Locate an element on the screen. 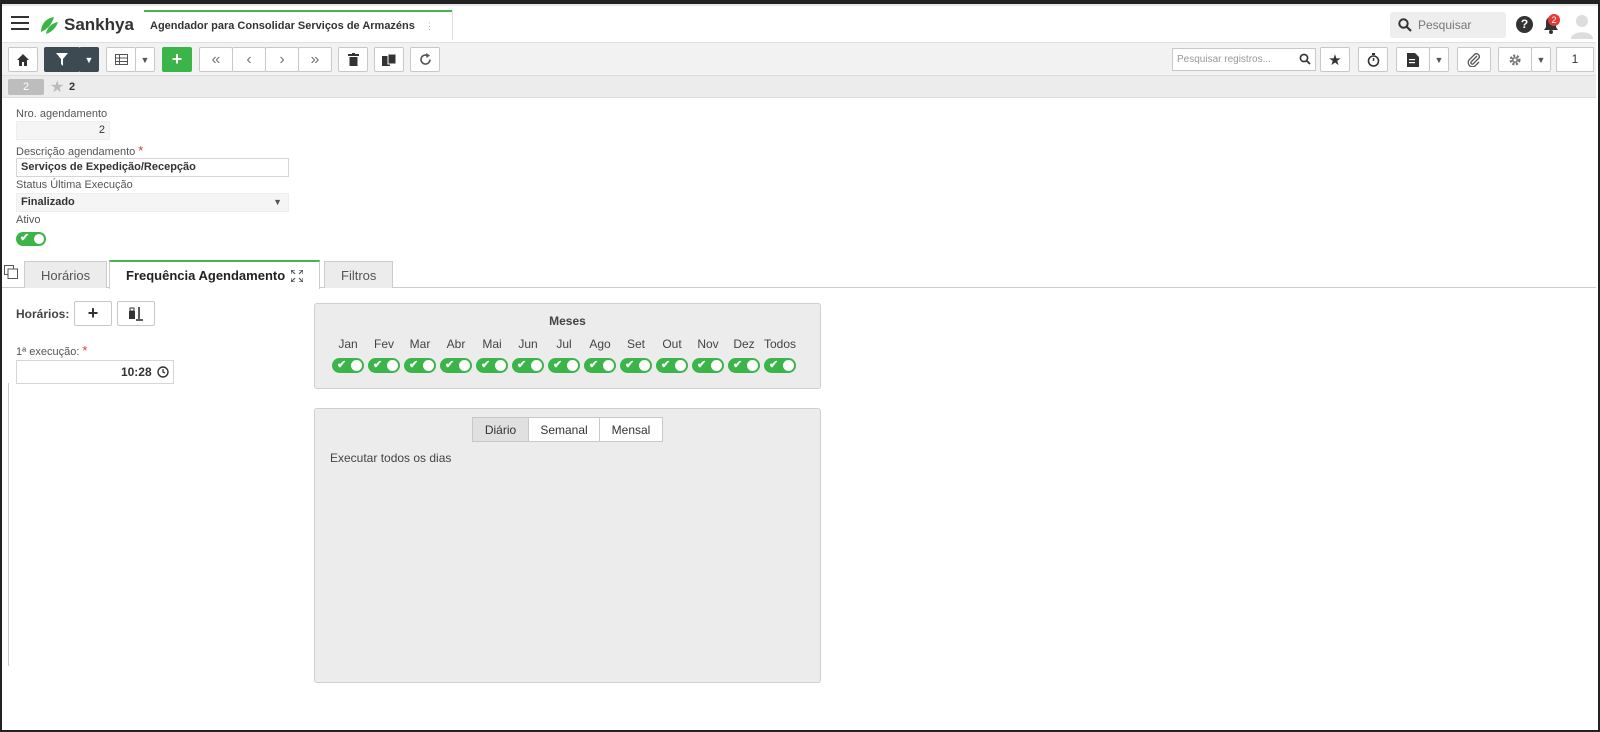  logo-text: Sankhya is located at coordinates (99, 24).